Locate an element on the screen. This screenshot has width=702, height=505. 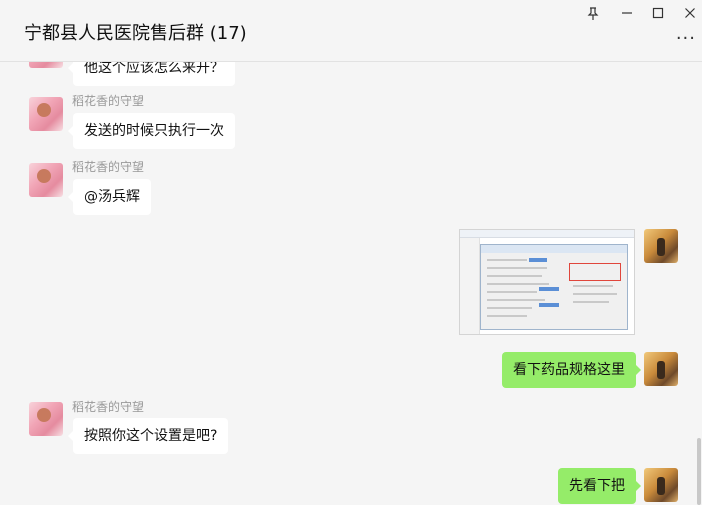
message-bubble: 看下药品规格这里 is located at coordinates (571, 370).